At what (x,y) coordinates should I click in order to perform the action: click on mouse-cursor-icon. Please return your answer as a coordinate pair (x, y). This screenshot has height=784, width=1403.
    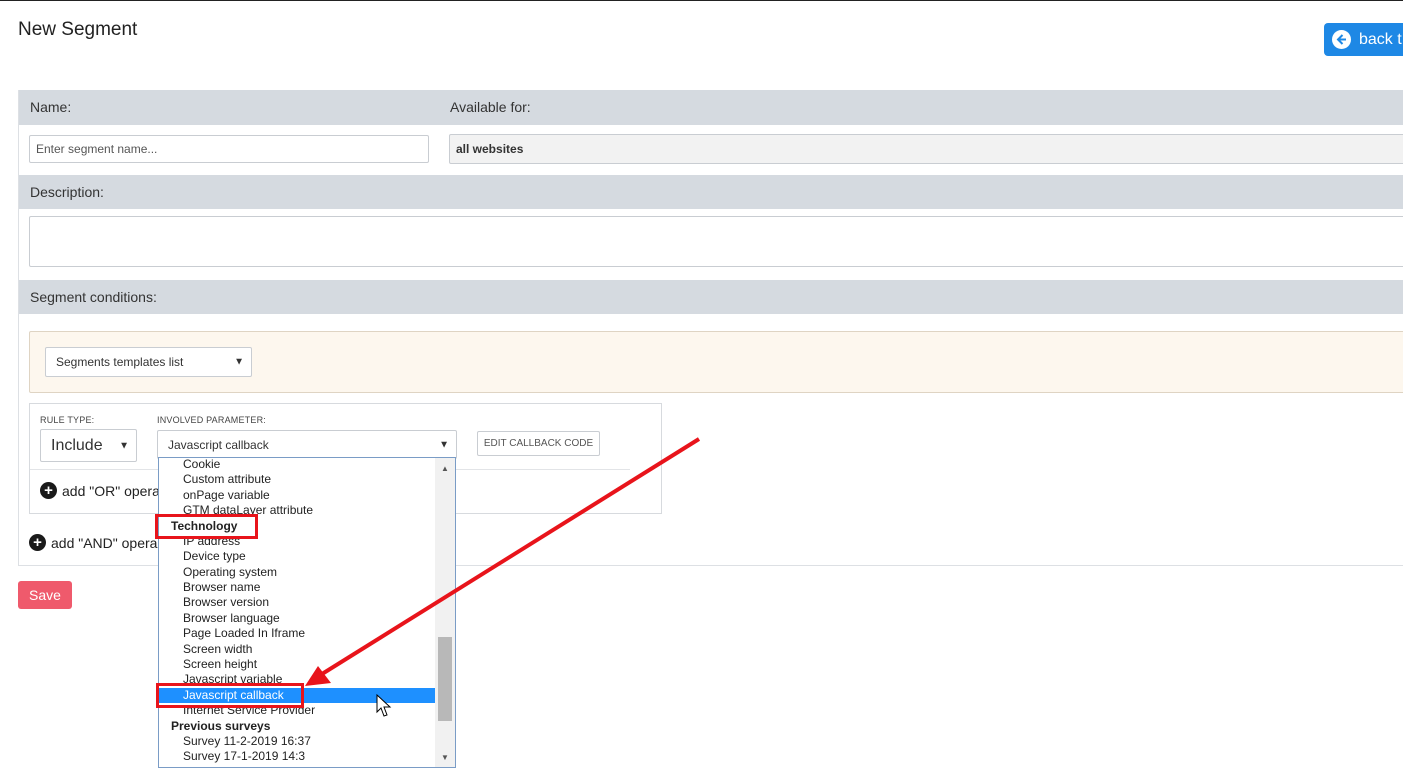
    Looking at the image, I should click on (384, 705).